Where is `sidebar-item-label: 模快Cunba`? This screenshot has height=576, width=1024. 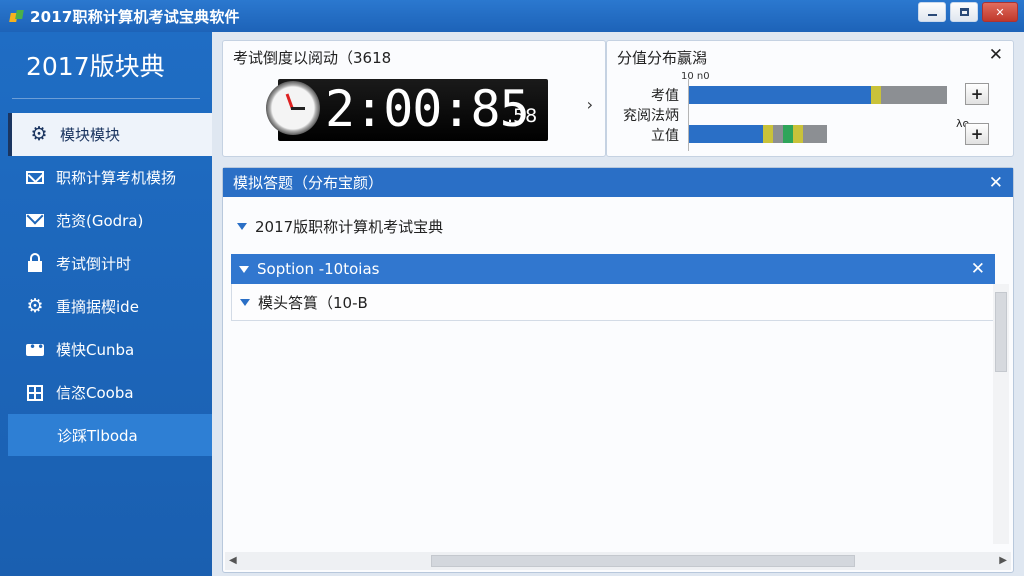 sidebar-item-label: 模快Cunba is located at coordinates (95, 350).